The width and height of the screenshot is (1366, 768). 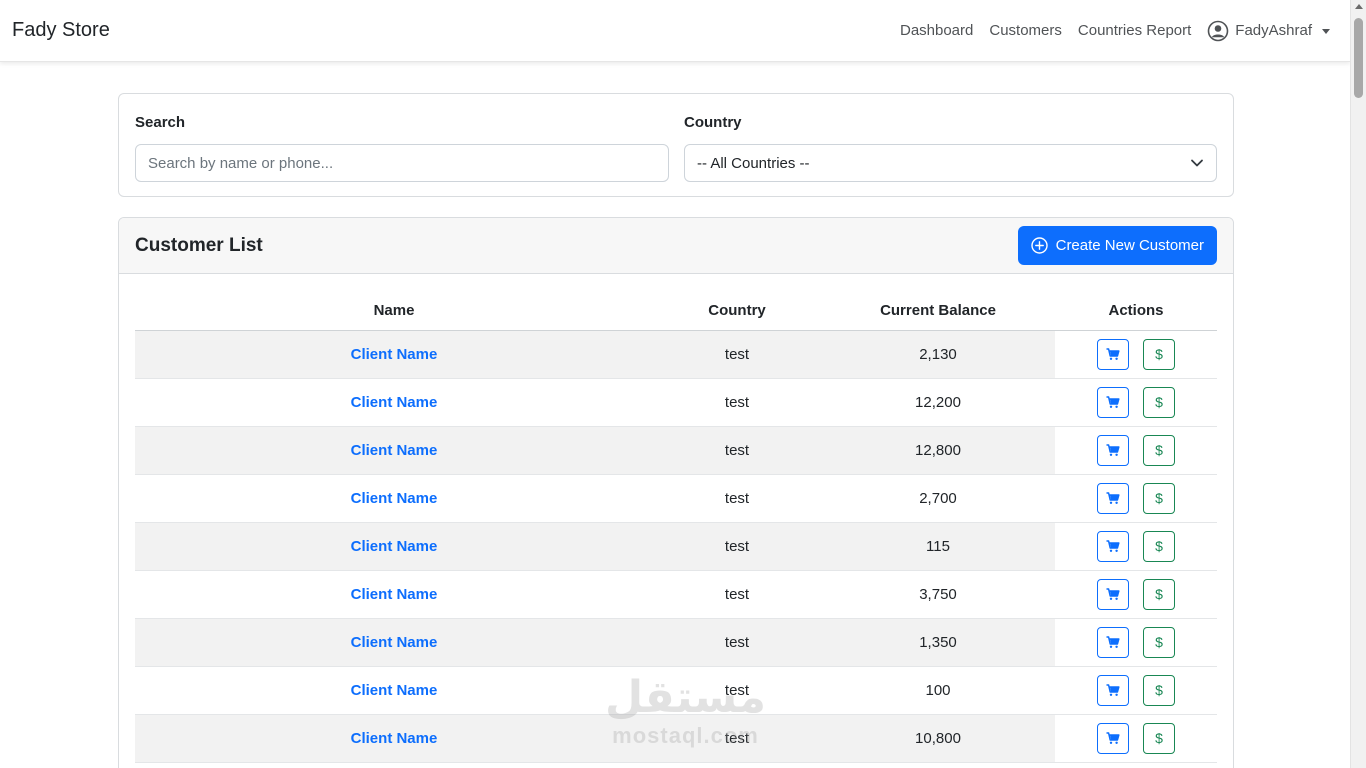 I want to click on scroll-thumb, so click(x=1358, y=58).